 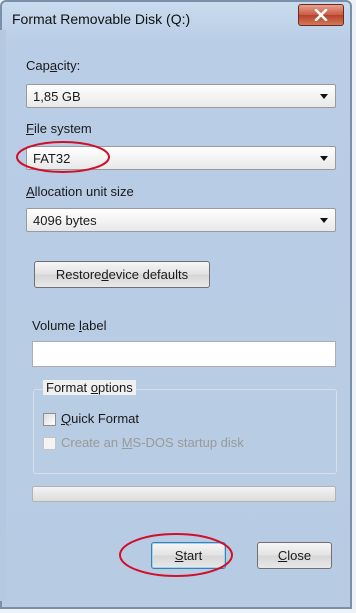 What do you see at coordinates (181, 96) in the screenshot?
I see `capacity-dropdown: 1,85 GB` at bounding box center [181, 96].